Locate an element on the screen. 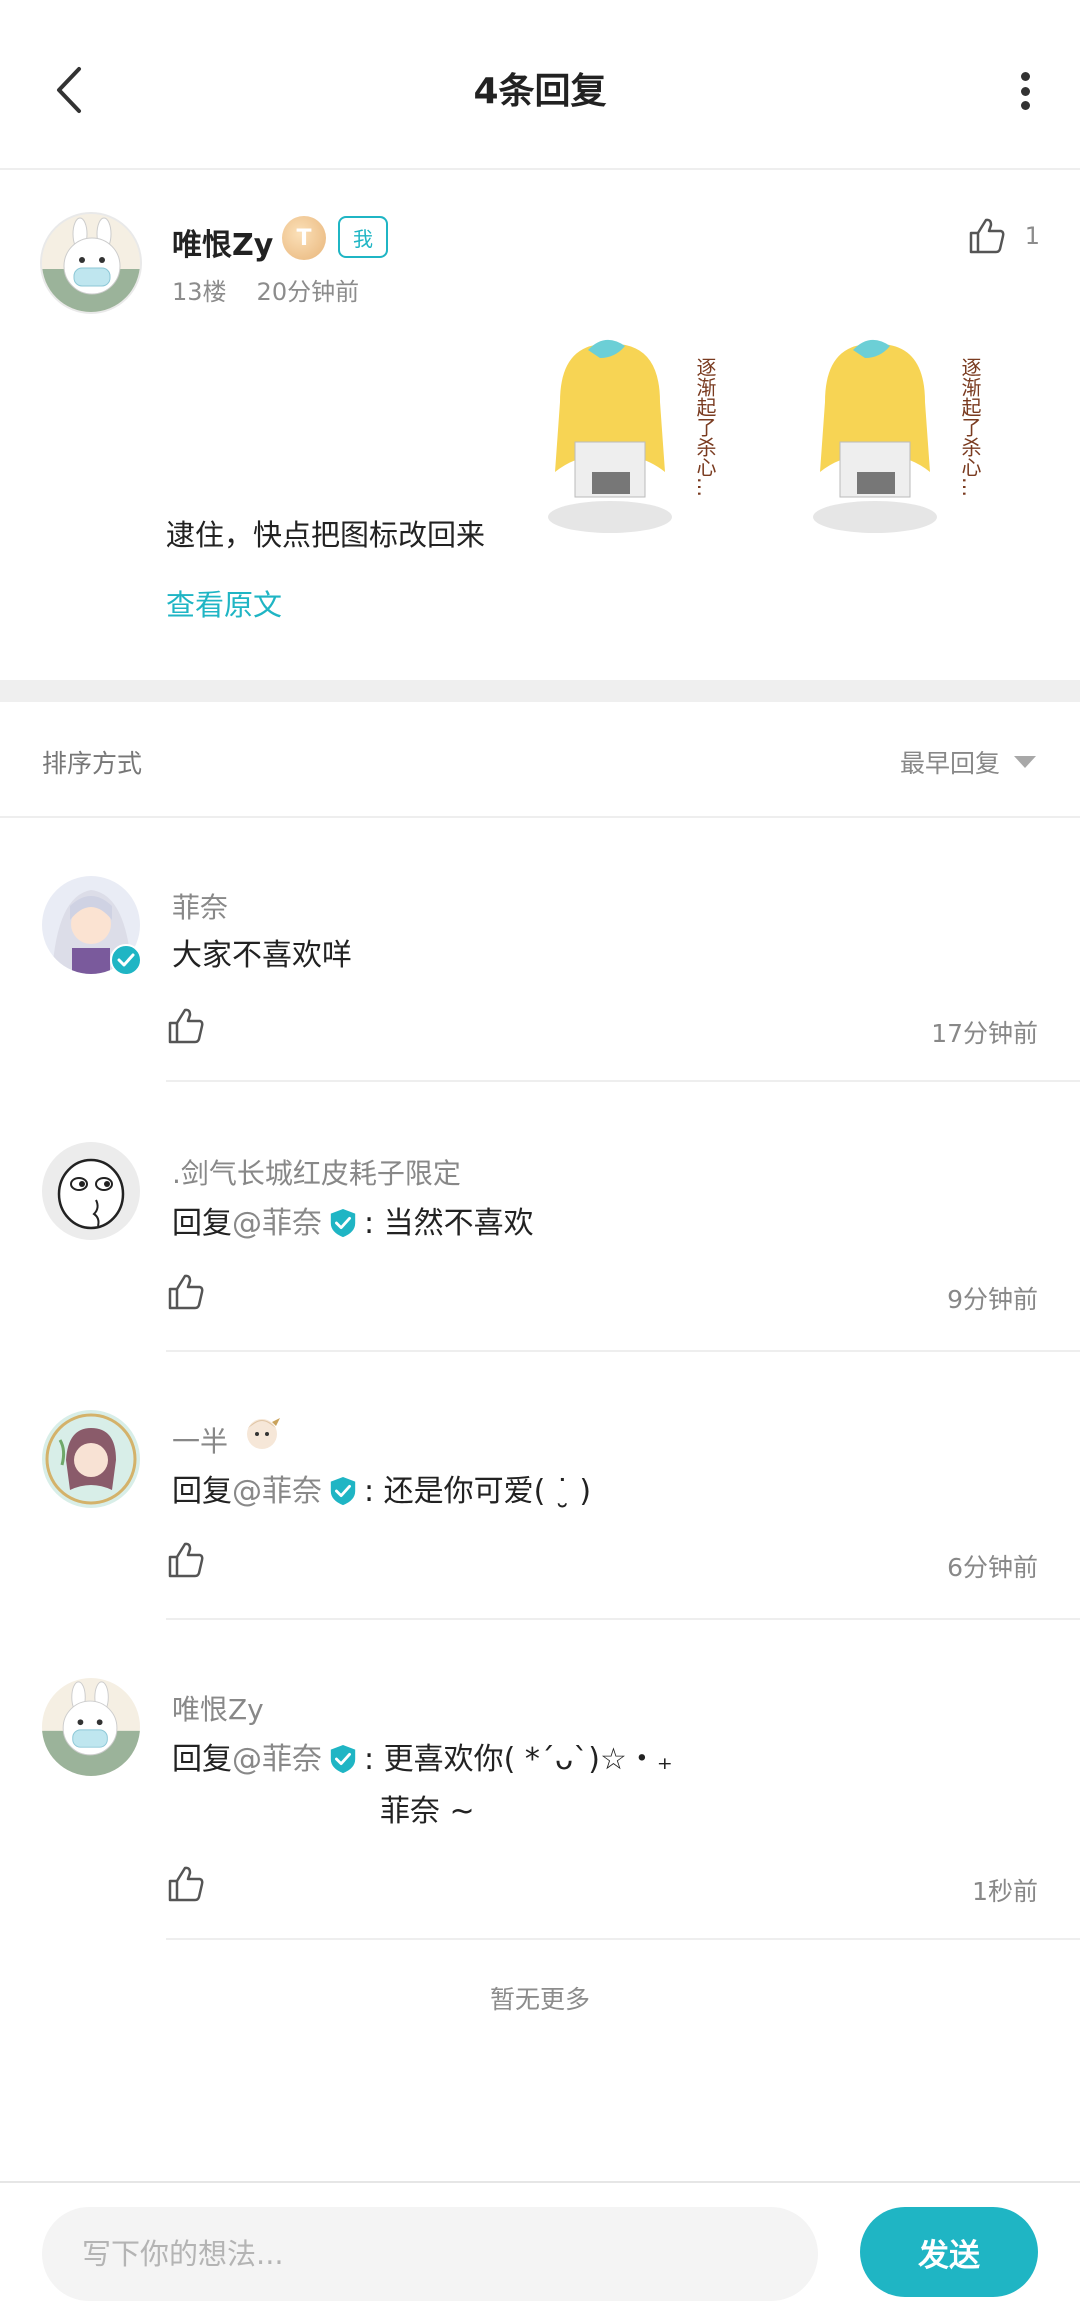 The image size is (1080, 2321). post-floor: 13楼 is located at coordinates (199, 292).